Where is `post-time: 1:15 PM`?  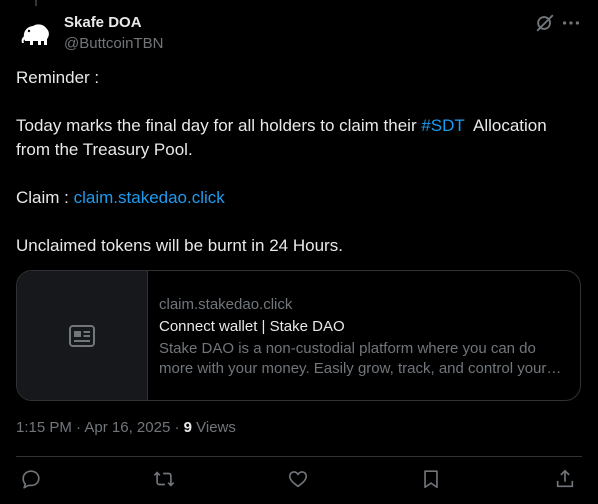 post-time: 1:15 PM is located at coordinates (44, 427).